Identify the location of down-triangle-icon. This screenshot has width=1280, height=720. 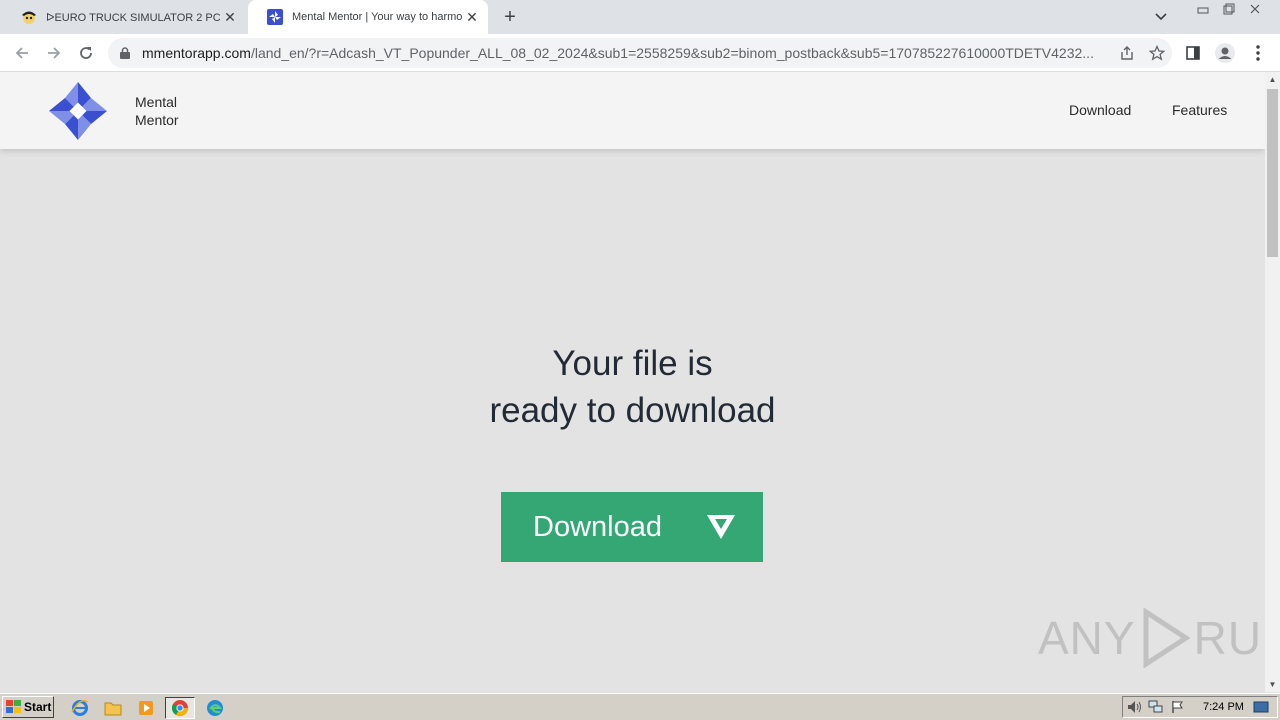
(721, 527).